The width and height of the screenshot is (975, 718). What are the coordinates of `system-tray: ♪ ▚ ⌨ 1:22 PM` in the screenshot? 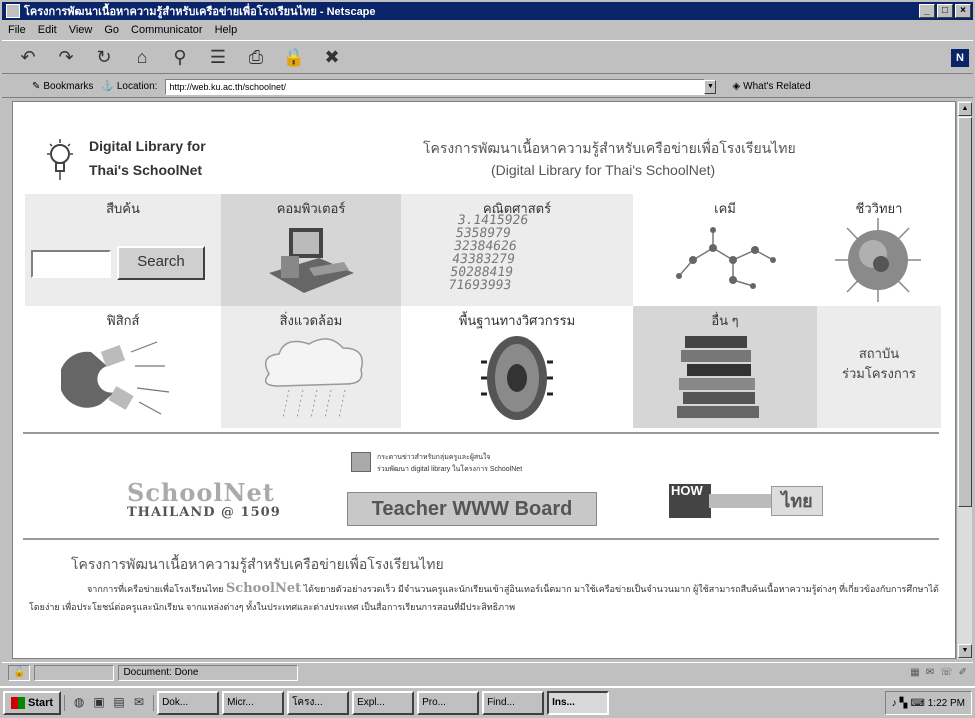 It's located at (928, 703).